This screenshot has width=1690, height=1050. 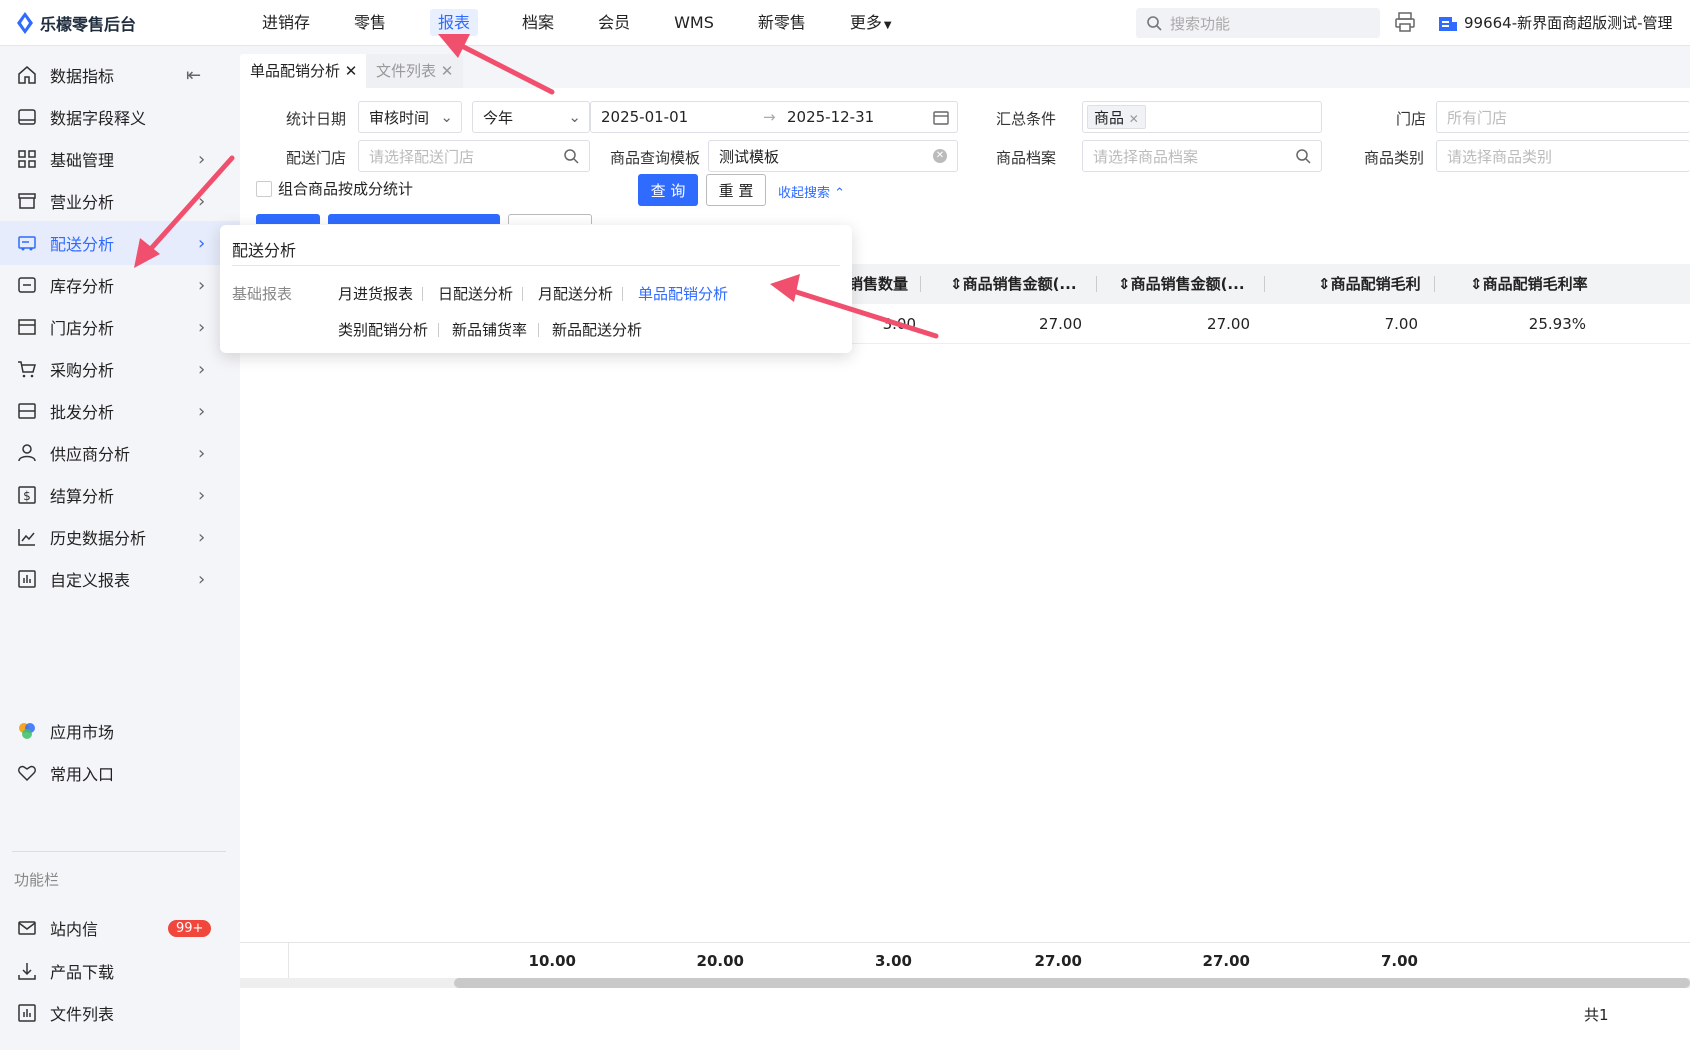 I want to click on horizontal-scrollbar, so click(x=965, y=983).